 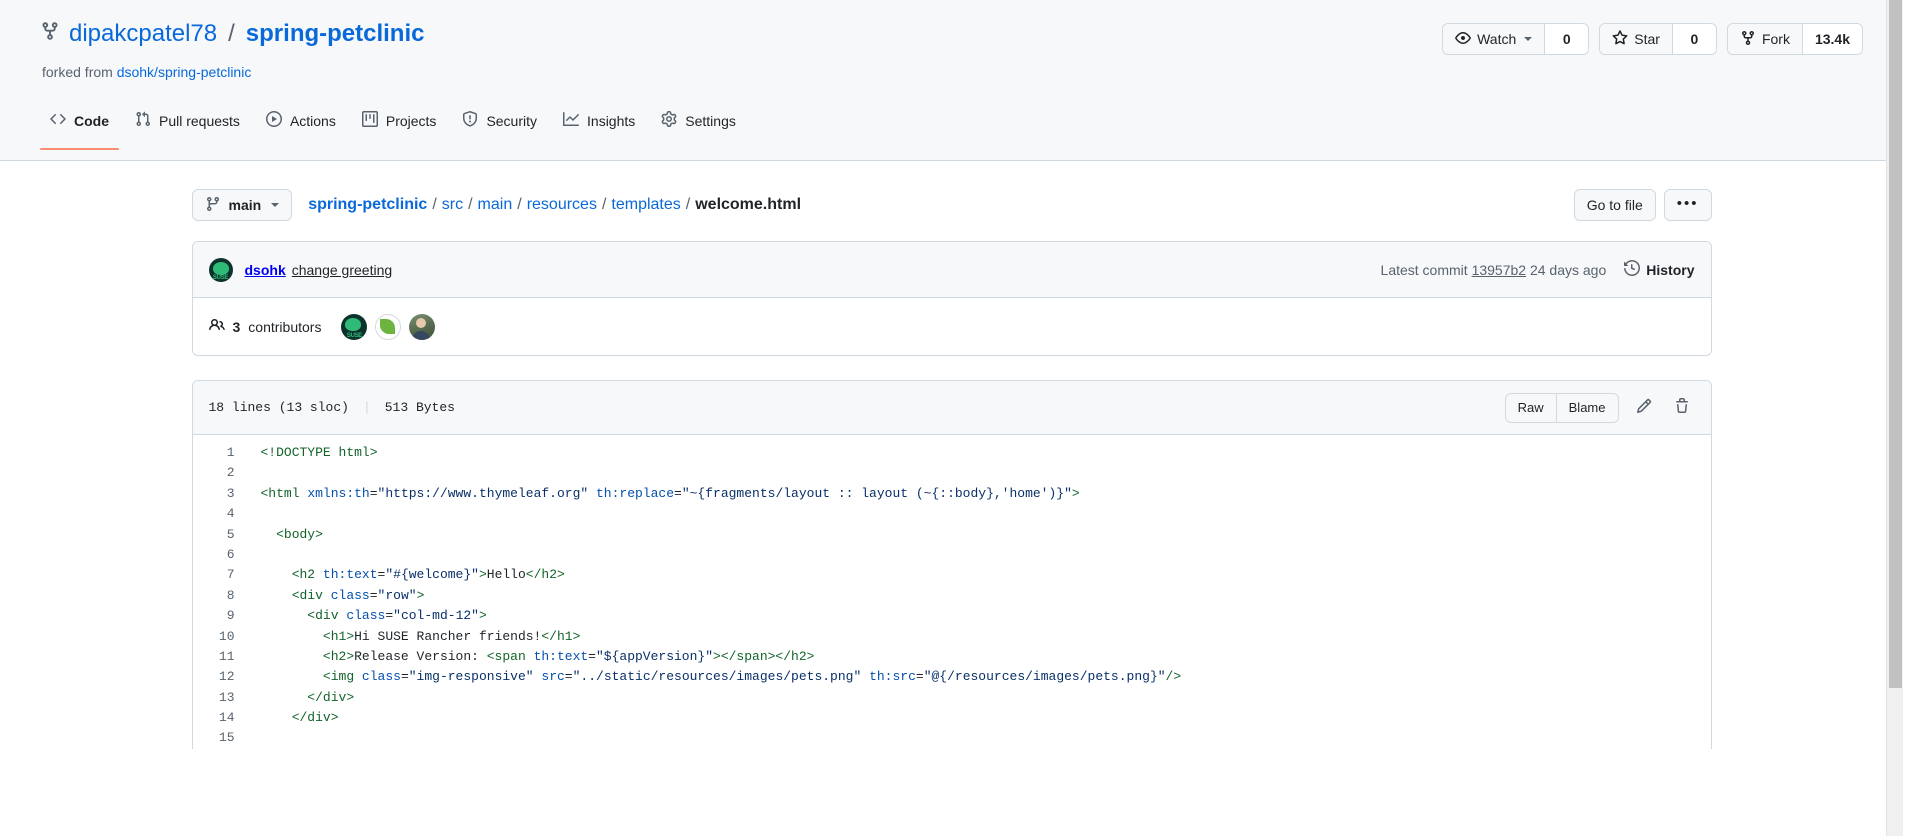 What do you see at coordinates (222, 637) in the screenshot?
I see `line-number: 10` at bounding box center [222, 637].